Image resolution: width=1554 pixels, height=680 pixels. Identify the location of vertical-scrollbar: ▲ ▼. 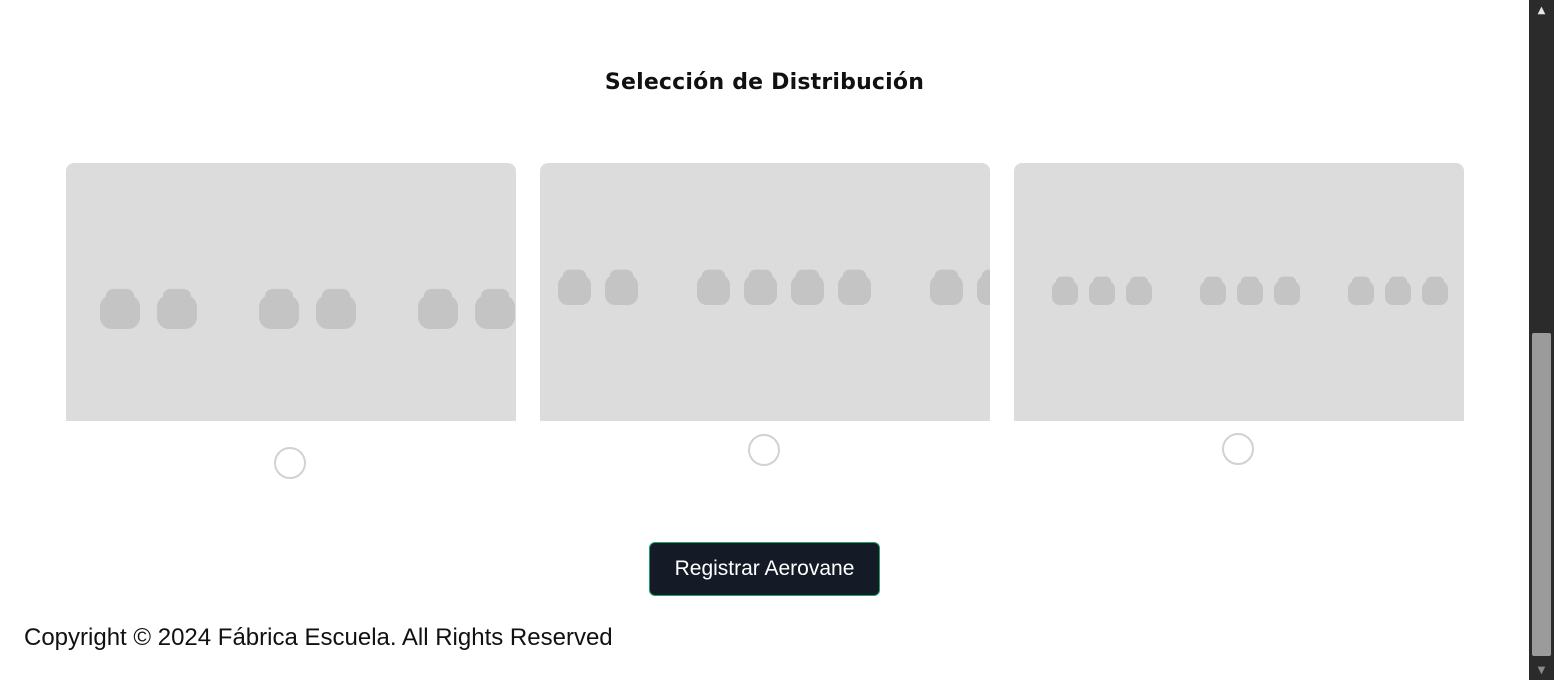
(1541, 340).